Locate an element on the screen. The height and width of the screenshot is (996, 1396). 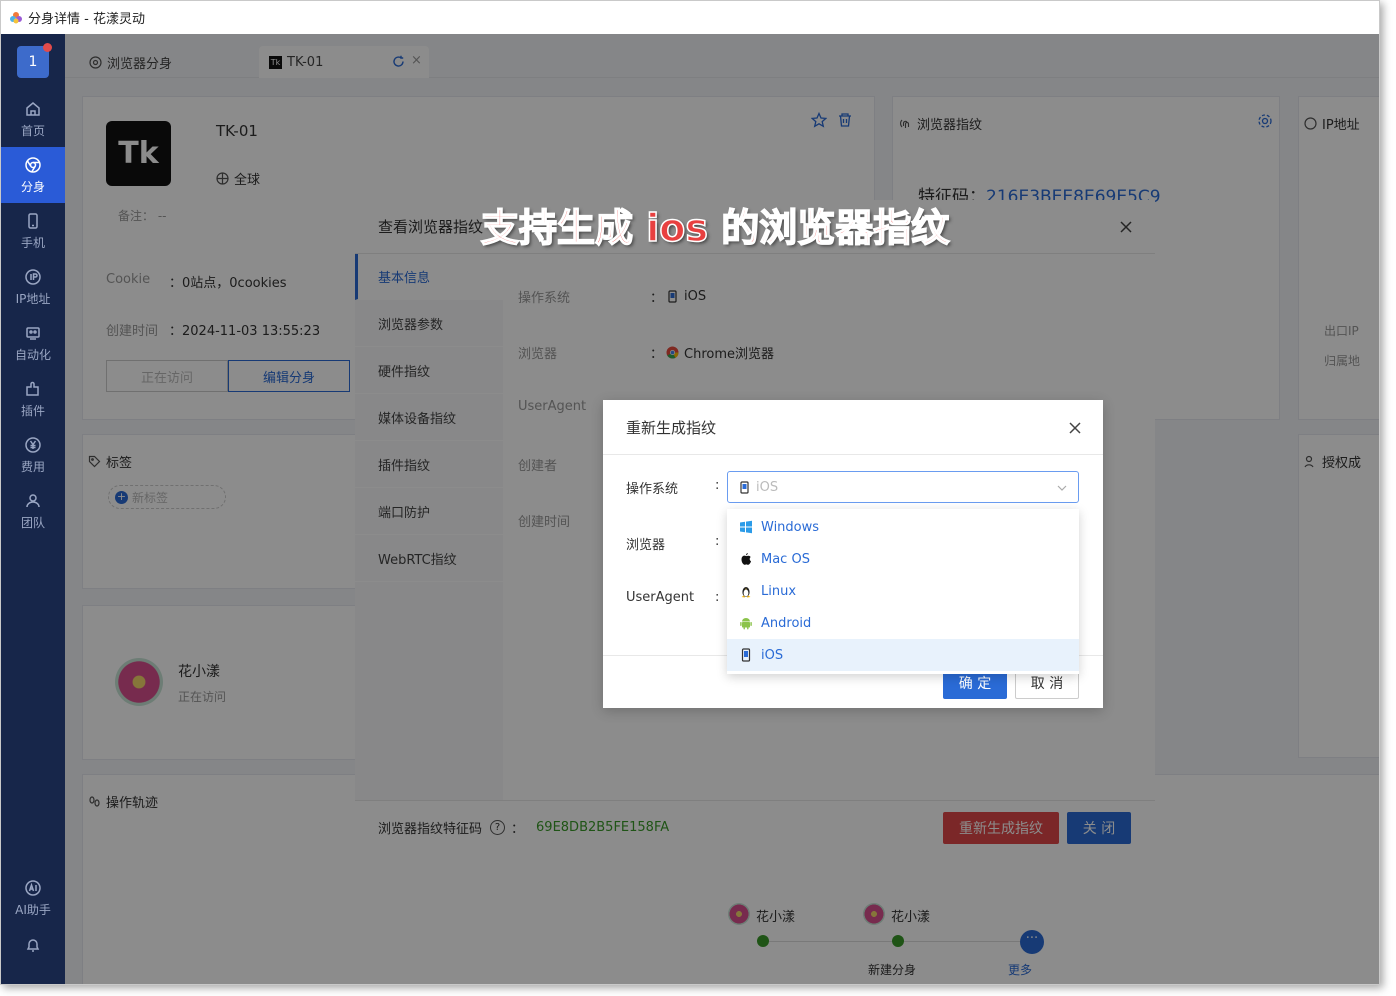
button-label: 确 定 is located at coordinates (975, 684).